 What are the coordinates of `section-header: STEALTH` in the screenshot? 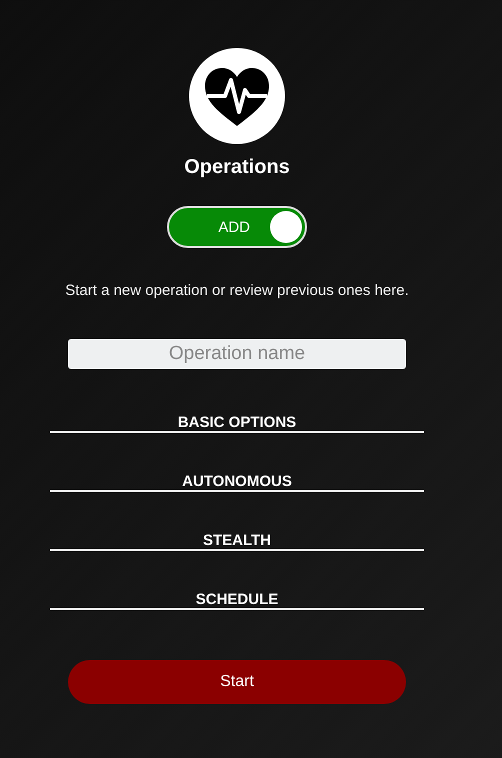 It's located at (237, 541).